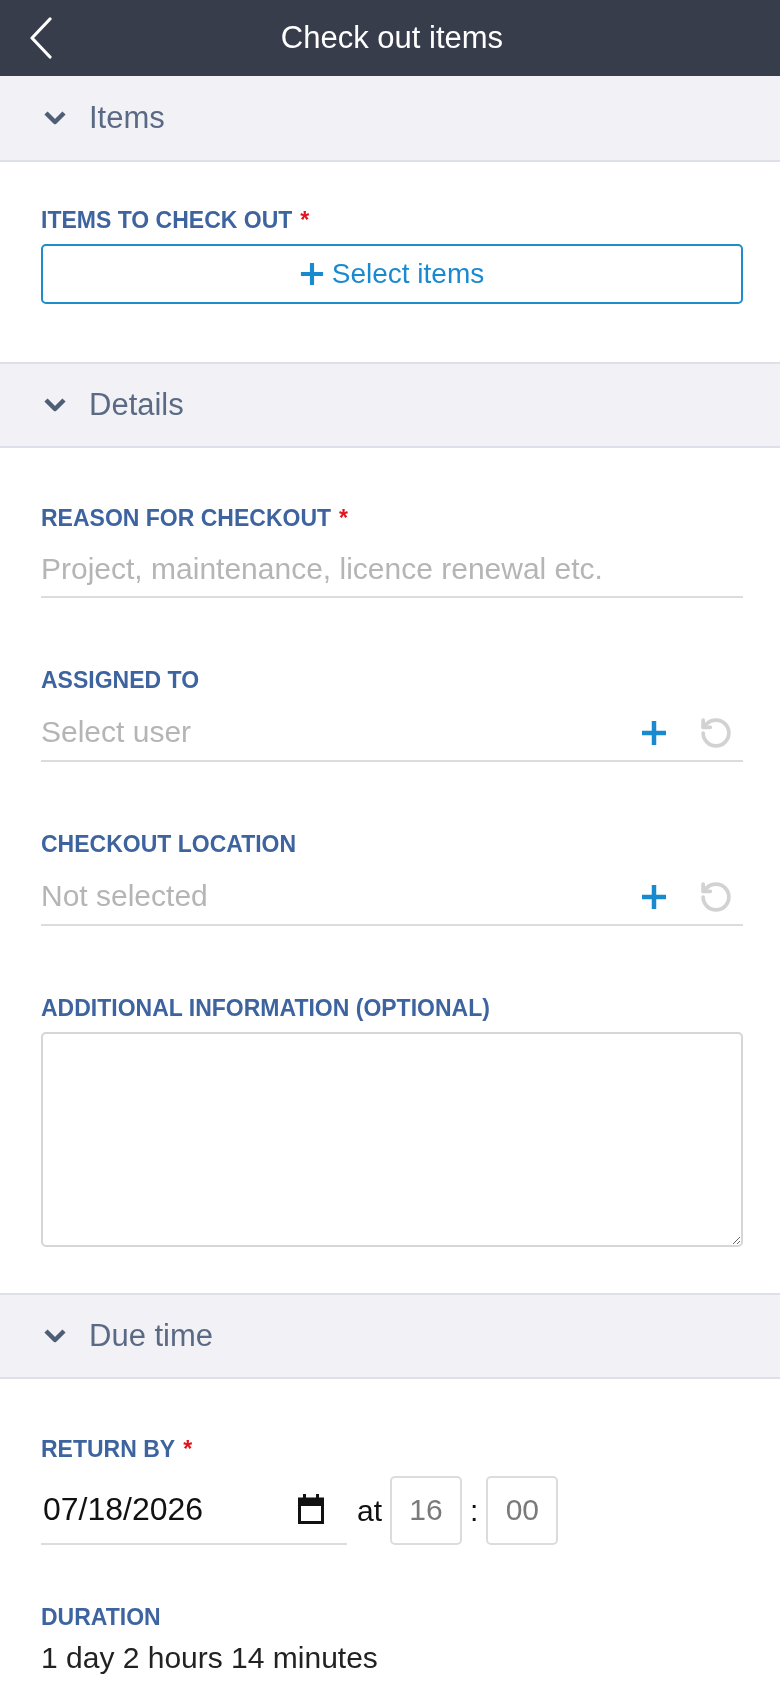 The height and width of the screenshot is (1688, 780). I want to click on back-chevron-icon, so click(41, 38).